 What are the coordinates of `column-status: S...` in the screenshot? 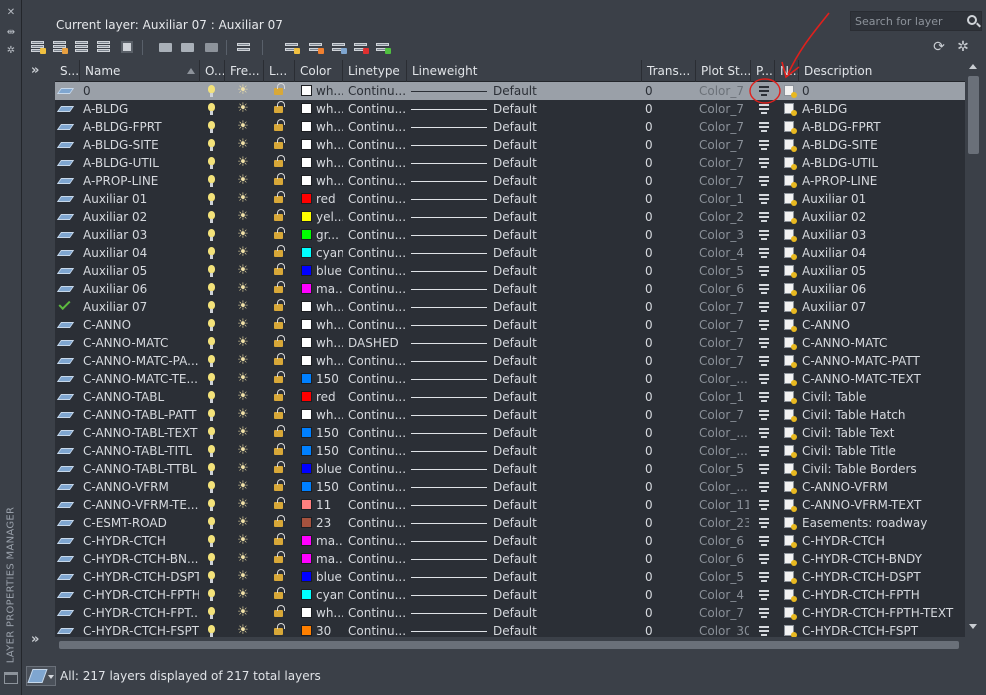 It's located at (67, 71).